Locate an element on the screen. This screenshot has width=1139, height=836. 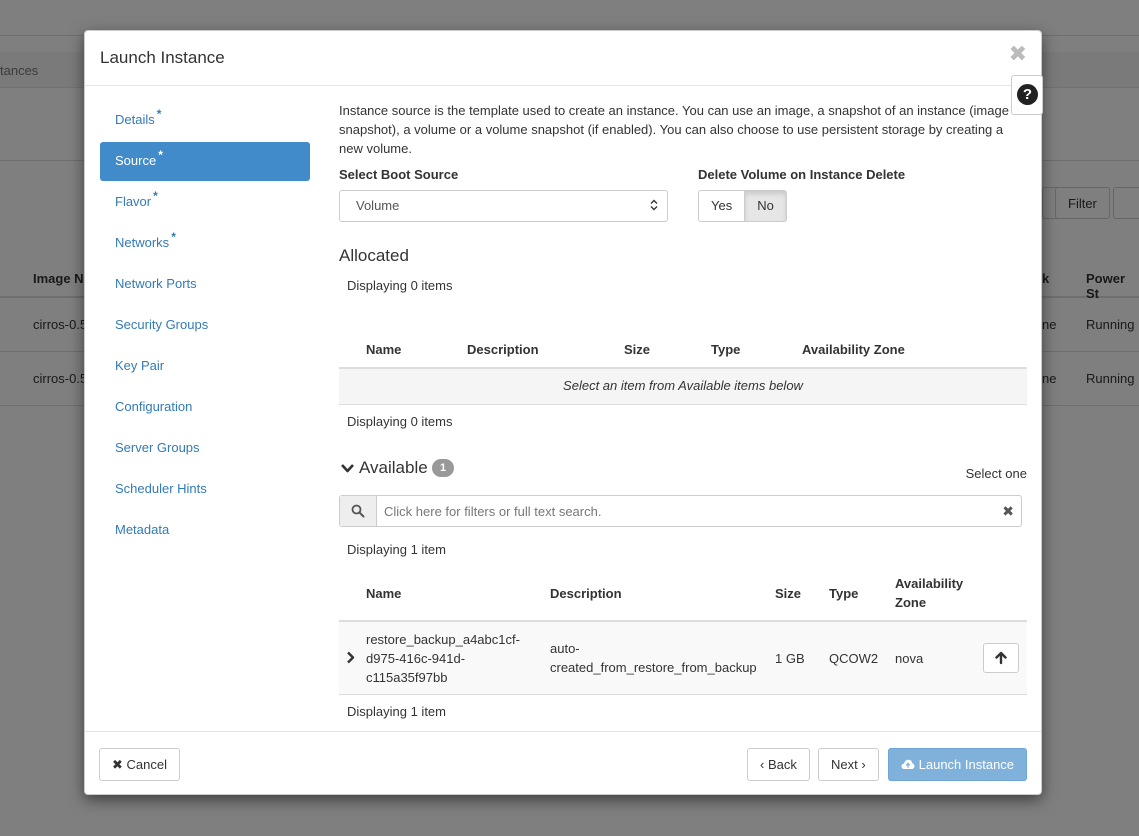
sidebar-item-server-groups: Server Groups is located at coordinates (205, 448).